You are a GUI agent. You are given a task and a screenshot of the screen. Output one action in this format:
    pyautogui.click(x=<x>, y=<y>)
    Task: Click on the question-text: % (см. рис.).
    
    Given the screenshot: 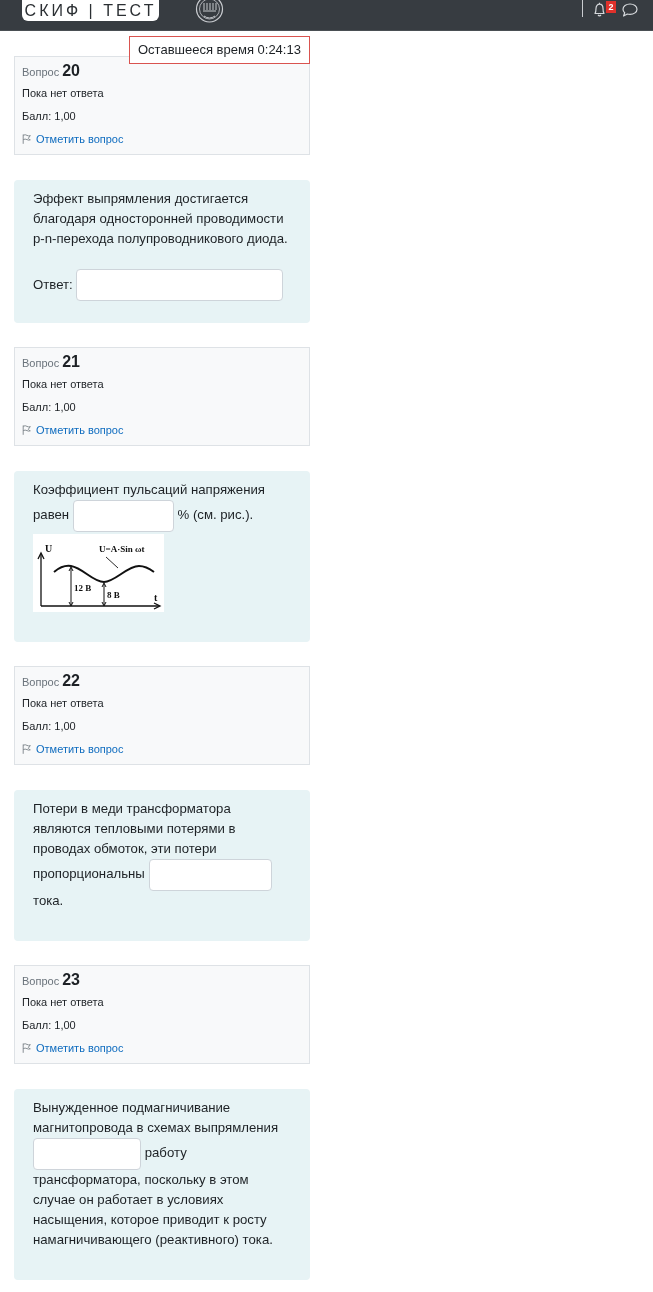 What is the action you would take?
    pyautogui.click(x=215, y=515)
    